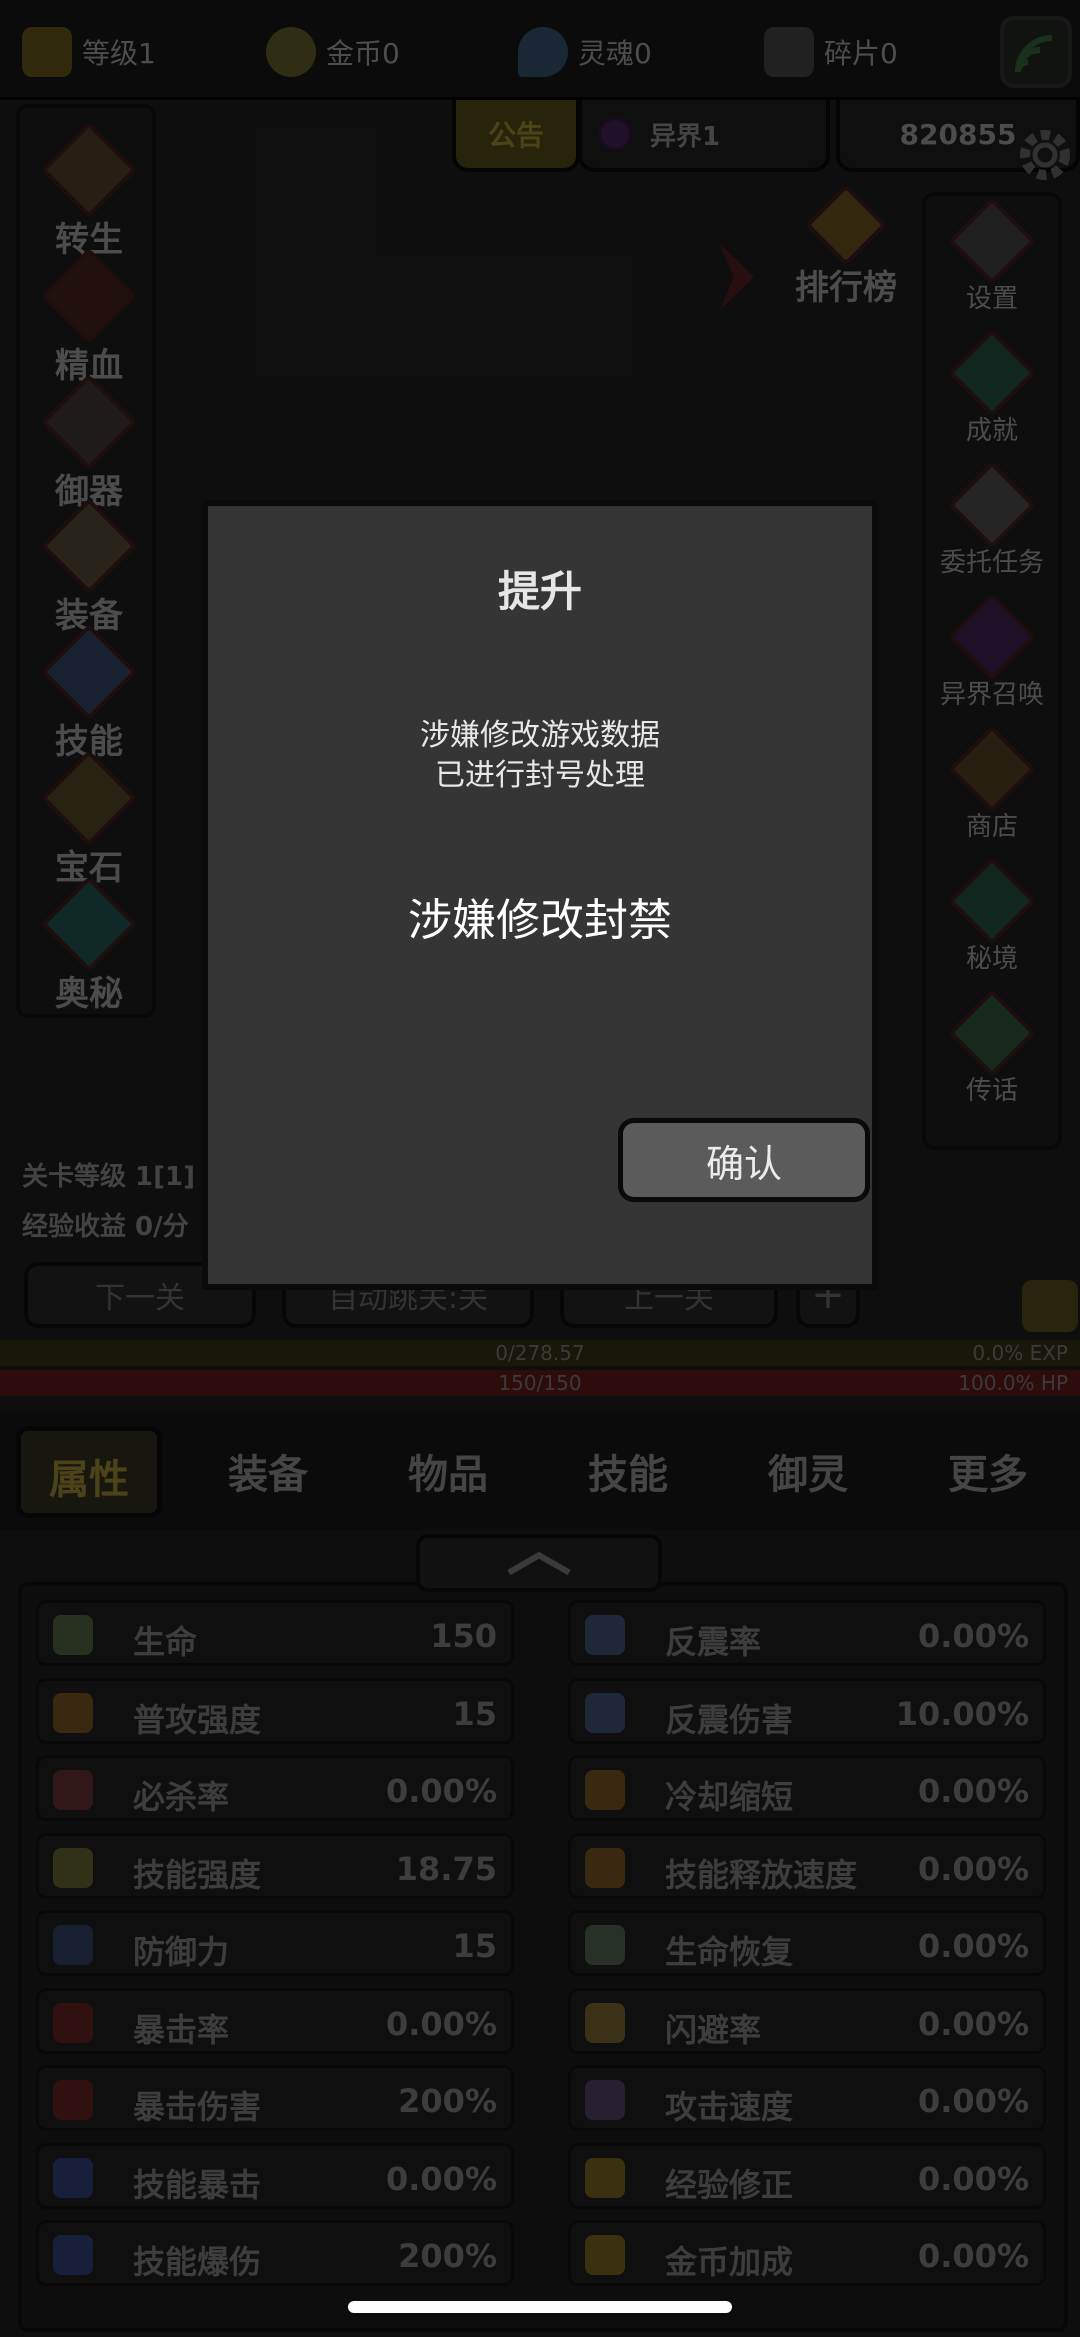 The image size is (1080, 2337). I want to click on dialog-message-line2: 已进行封号处理, so click(540, 775).